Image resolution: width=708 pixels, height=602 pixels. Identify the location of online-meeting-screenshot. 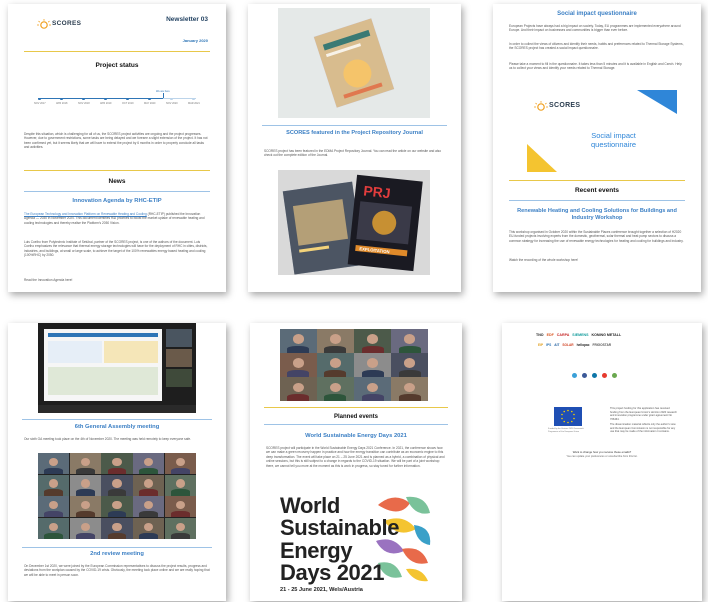
(354, 365).